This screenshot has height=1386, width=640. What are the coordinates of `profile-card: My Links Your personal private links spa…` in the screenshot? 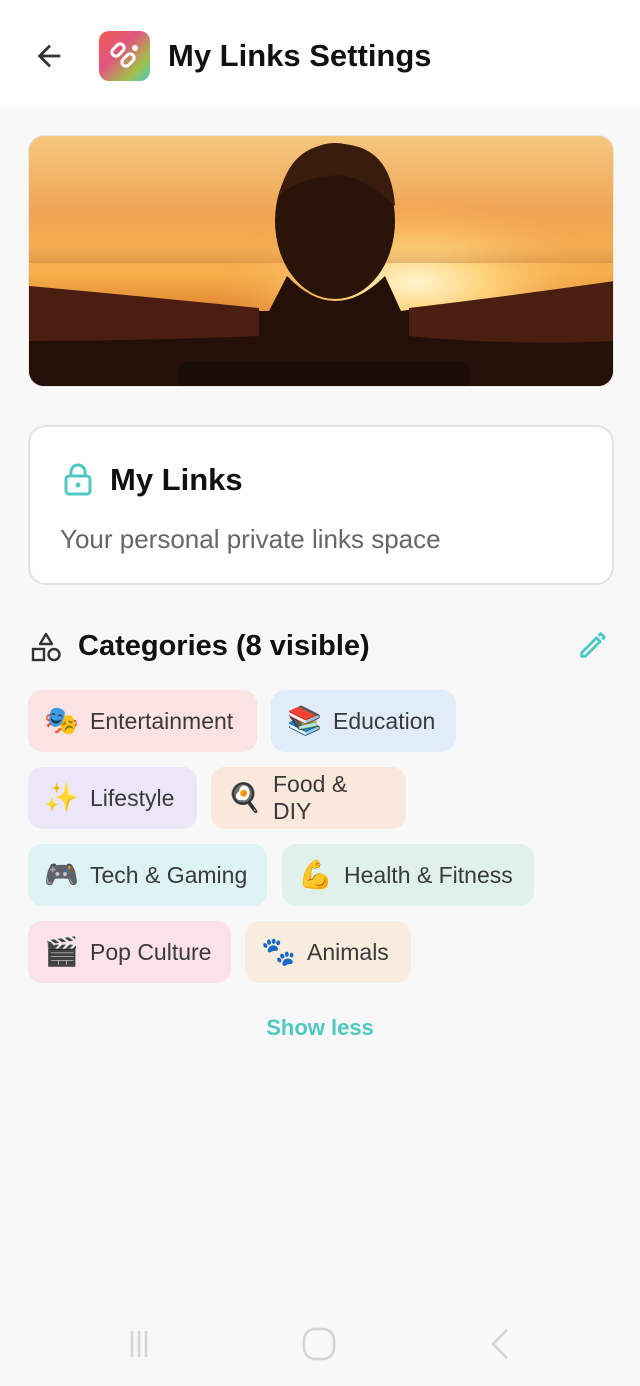 It's located at (321, 505).